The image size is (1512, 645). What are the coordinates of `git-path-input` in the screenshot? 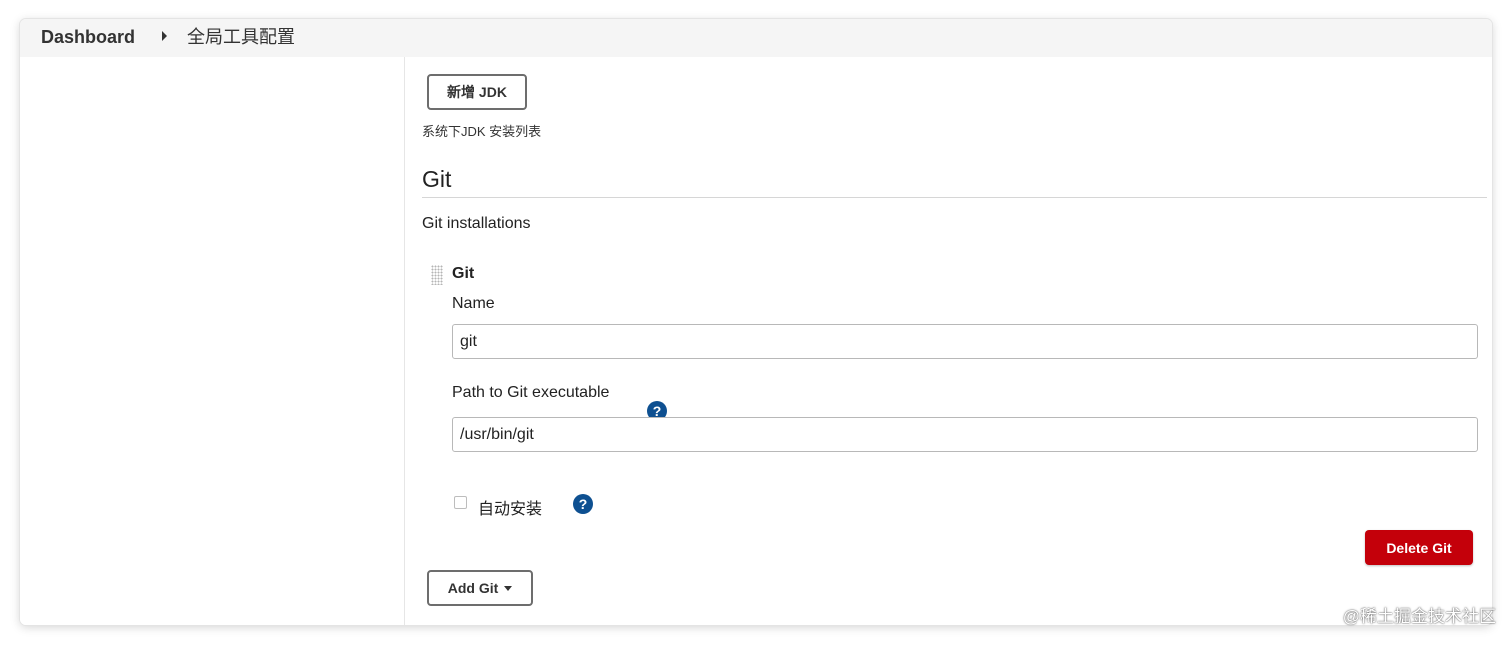 It's located at (965, 434).